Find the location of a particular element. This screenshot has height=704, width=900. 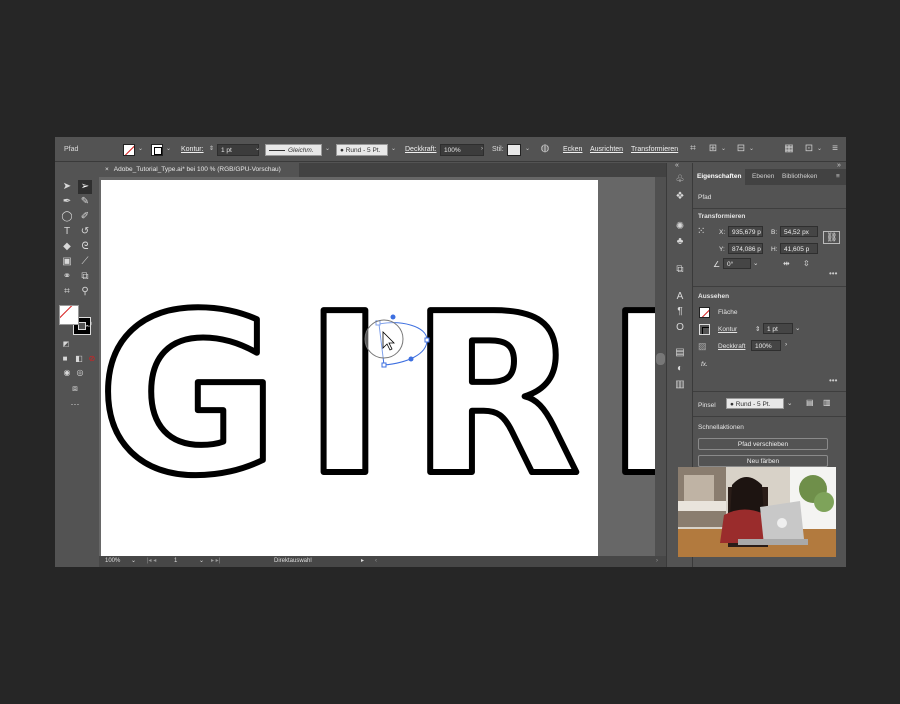

brush-options-icon: ▥ is located at coordinates (827, 402).